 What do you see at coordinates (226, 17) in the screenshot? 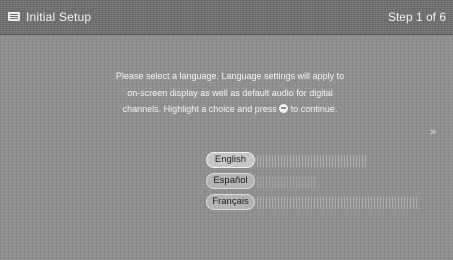
I see `header-bar: Initial Setup Step 1 of 6` at bounding box center [226, 17].